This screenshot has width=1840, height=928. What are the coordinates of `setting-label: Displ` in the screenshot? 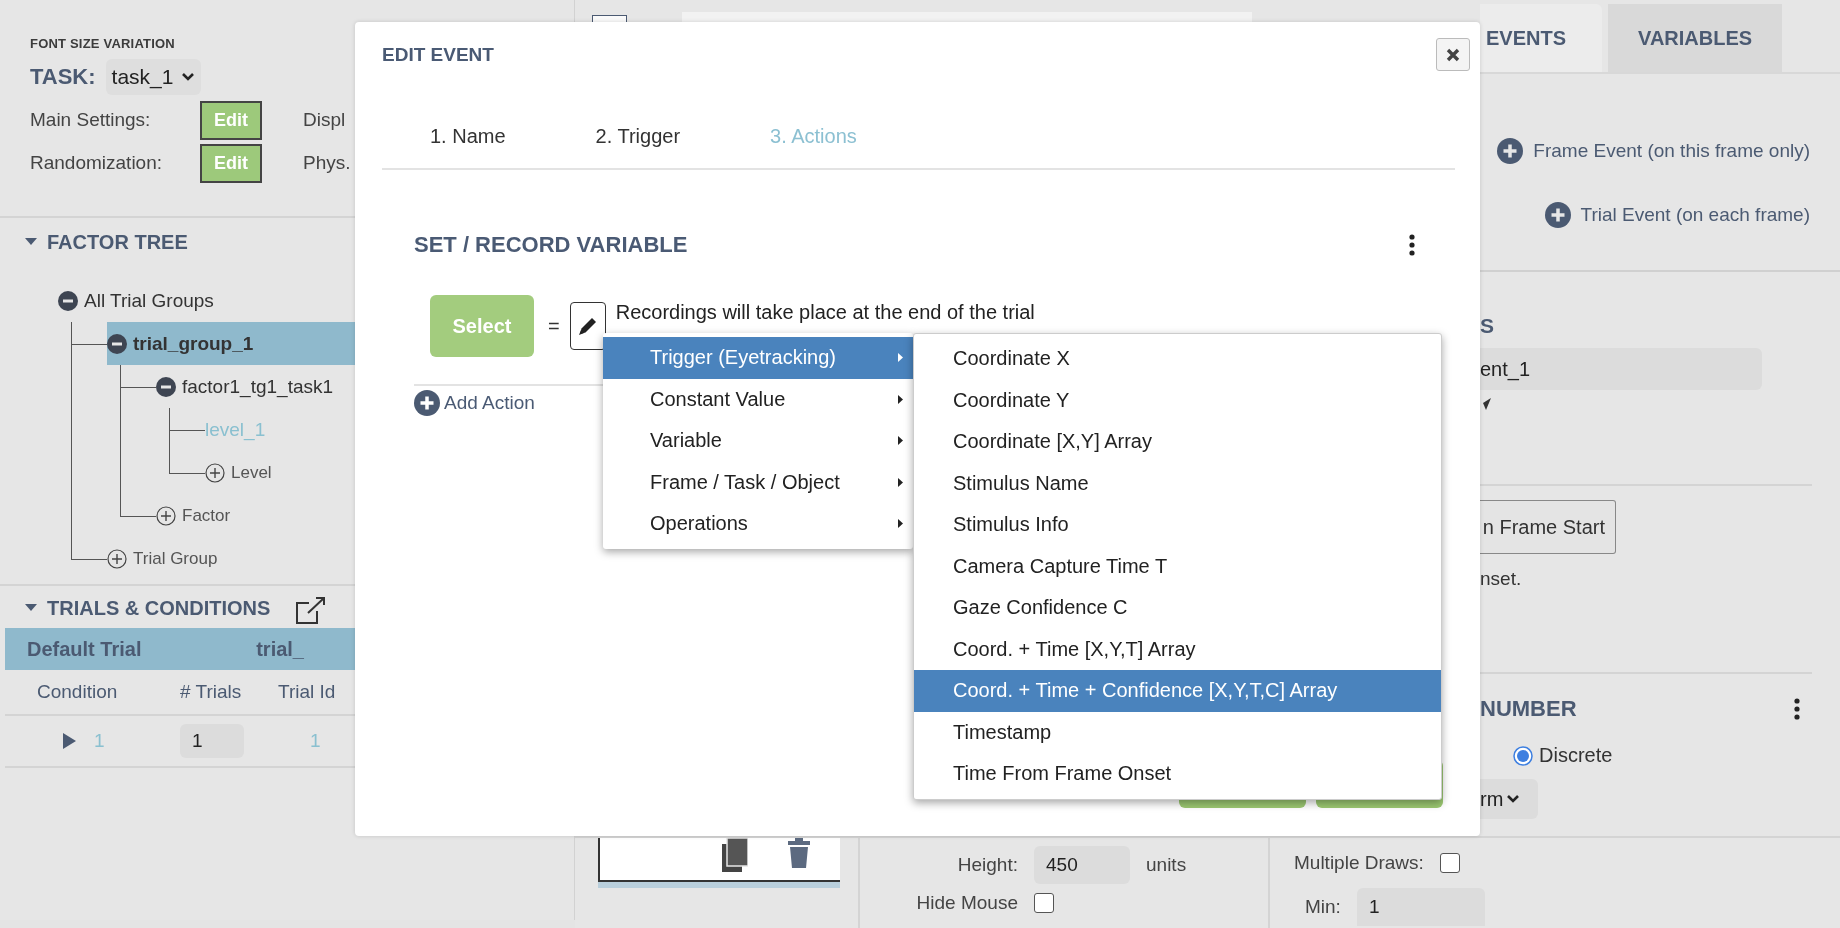 It's located at (324, 120).